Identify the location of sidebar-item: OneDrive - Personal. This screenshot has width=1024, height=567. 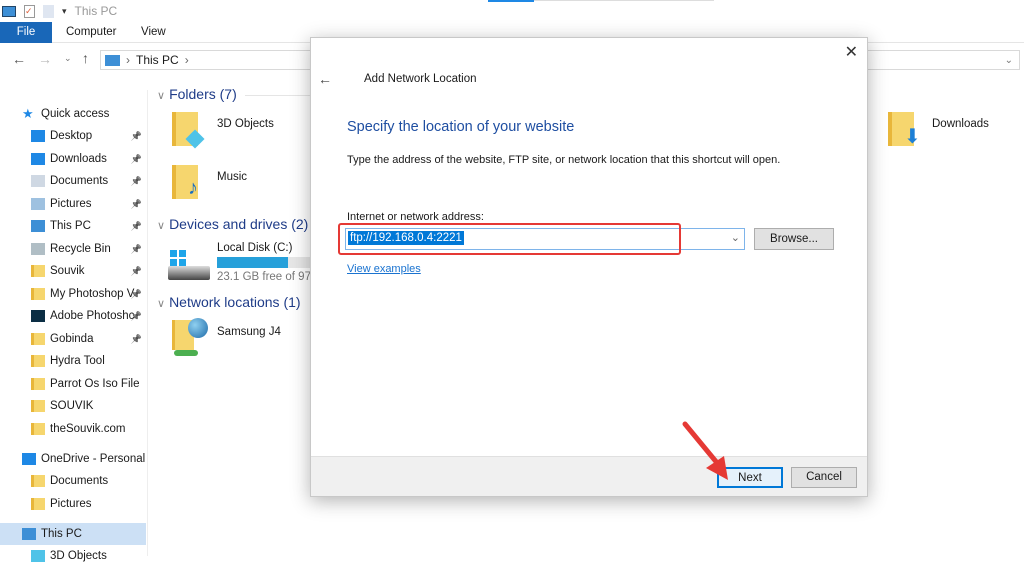
(73, 459).